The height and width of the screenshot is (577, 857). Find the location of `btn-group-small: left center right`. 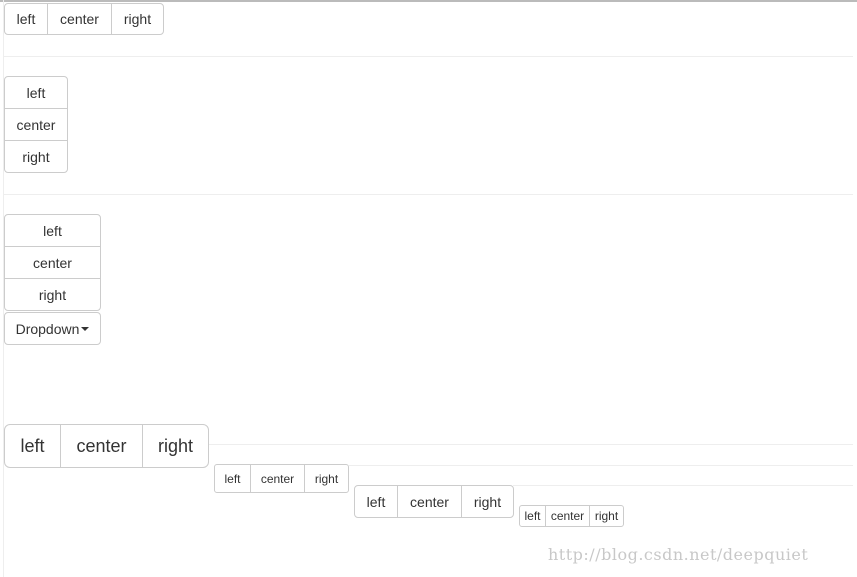

btn-group-small: left center right is located at coordinates (281, 478).